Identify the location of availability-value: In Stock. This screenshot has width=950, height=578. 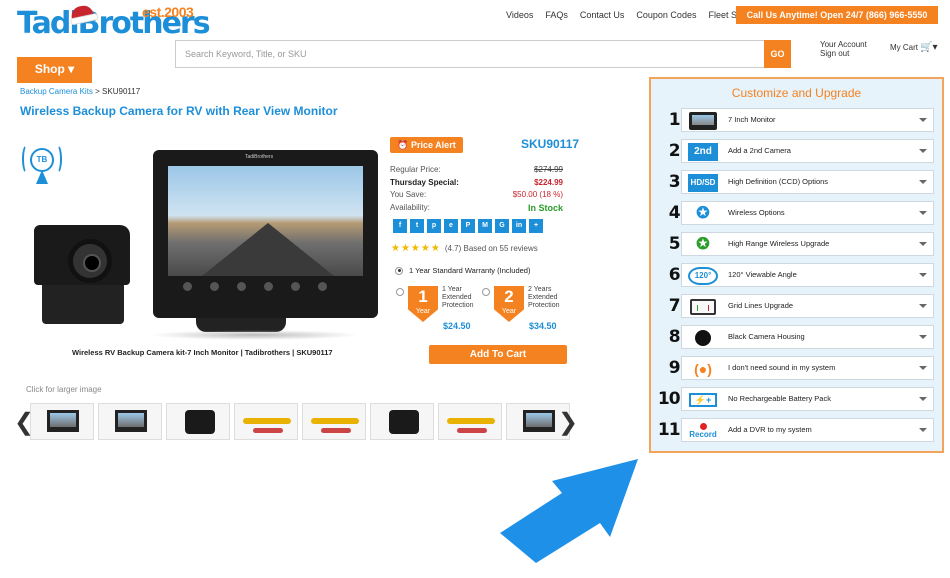
(545, 207).